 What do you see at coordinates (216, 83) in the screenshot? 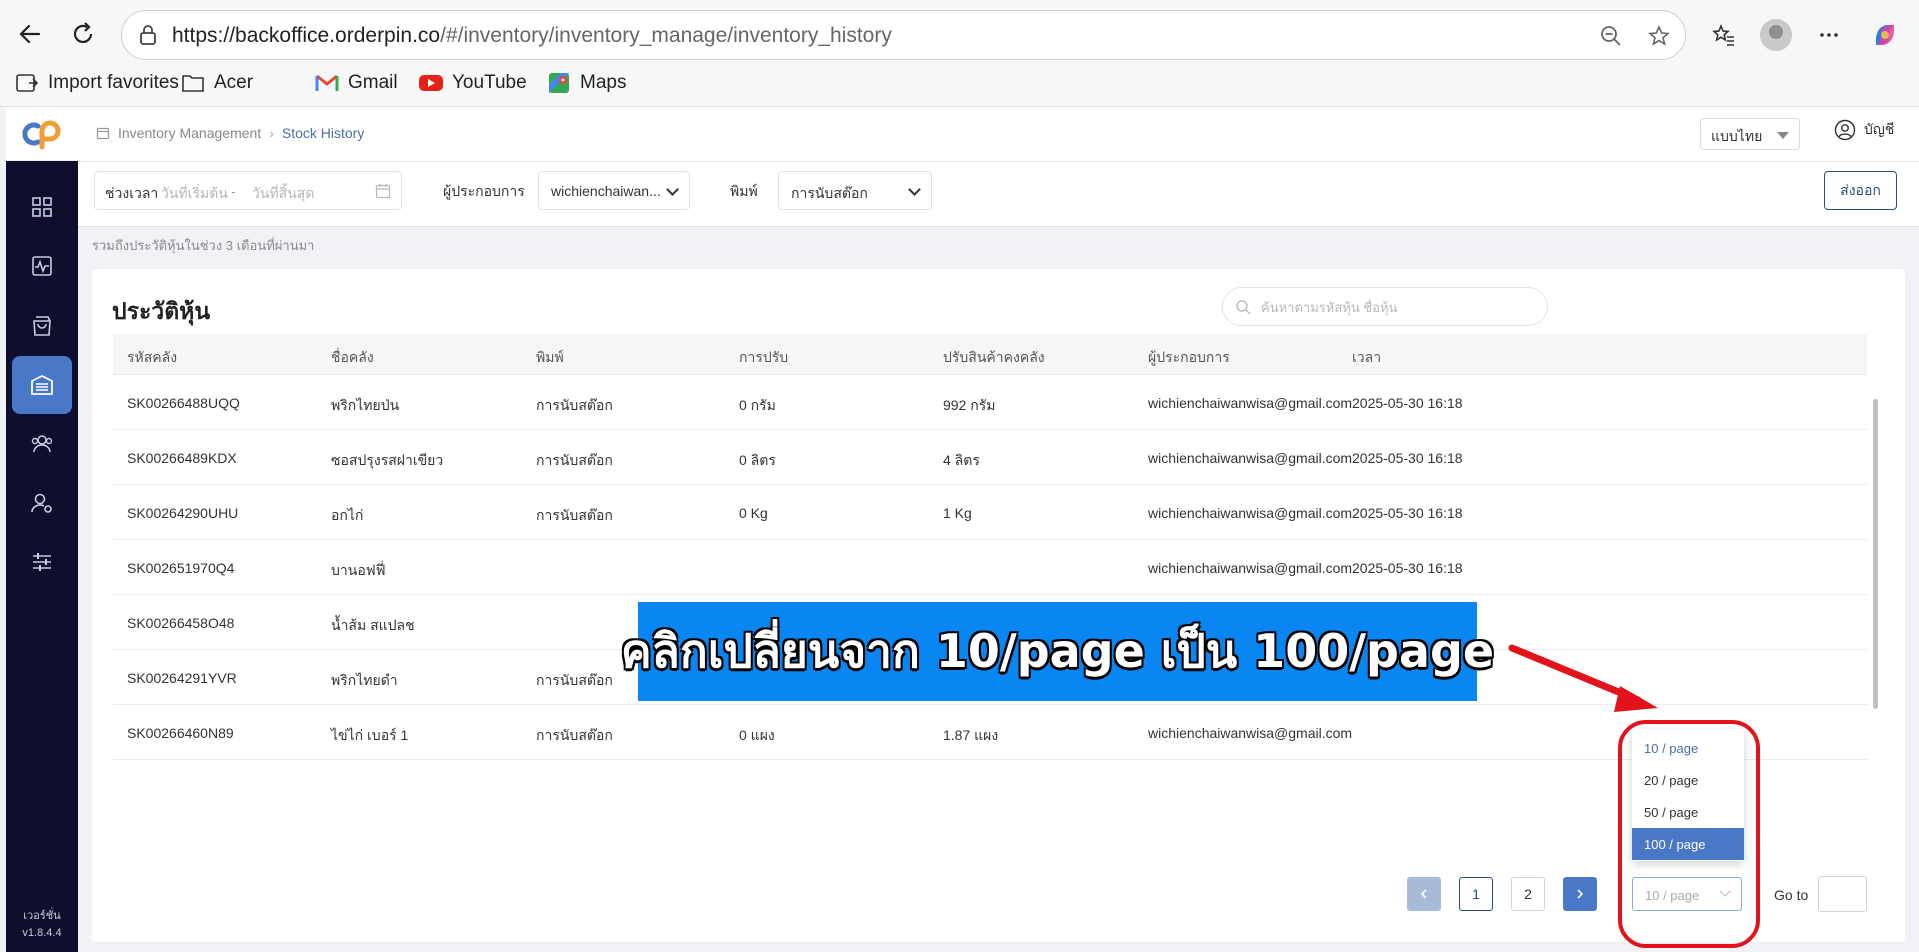
I see `bookmark-acer: Acer` at bounding box center [216, 83].